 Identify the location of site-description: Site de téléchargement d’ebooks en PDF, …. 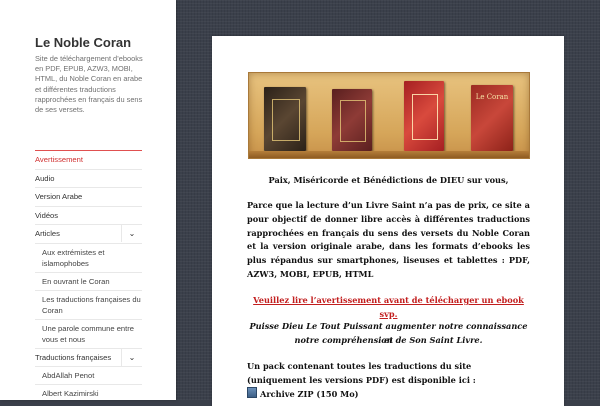
(89, 84).